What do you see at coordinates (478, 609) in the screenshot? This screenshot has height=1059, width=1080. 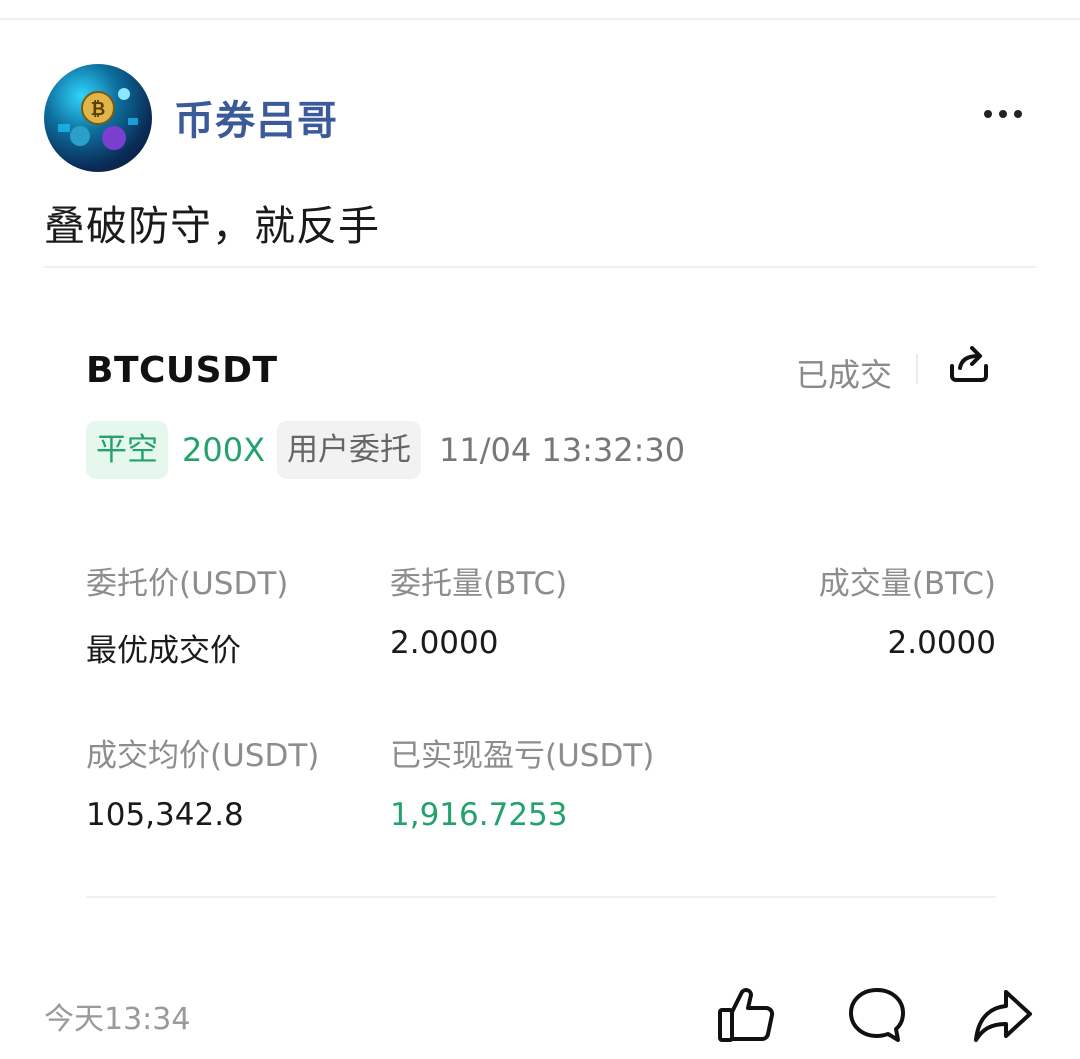 I see `order-quantity-field: 委托量(BTC) 2.0000` at bounding box center [478, 609].